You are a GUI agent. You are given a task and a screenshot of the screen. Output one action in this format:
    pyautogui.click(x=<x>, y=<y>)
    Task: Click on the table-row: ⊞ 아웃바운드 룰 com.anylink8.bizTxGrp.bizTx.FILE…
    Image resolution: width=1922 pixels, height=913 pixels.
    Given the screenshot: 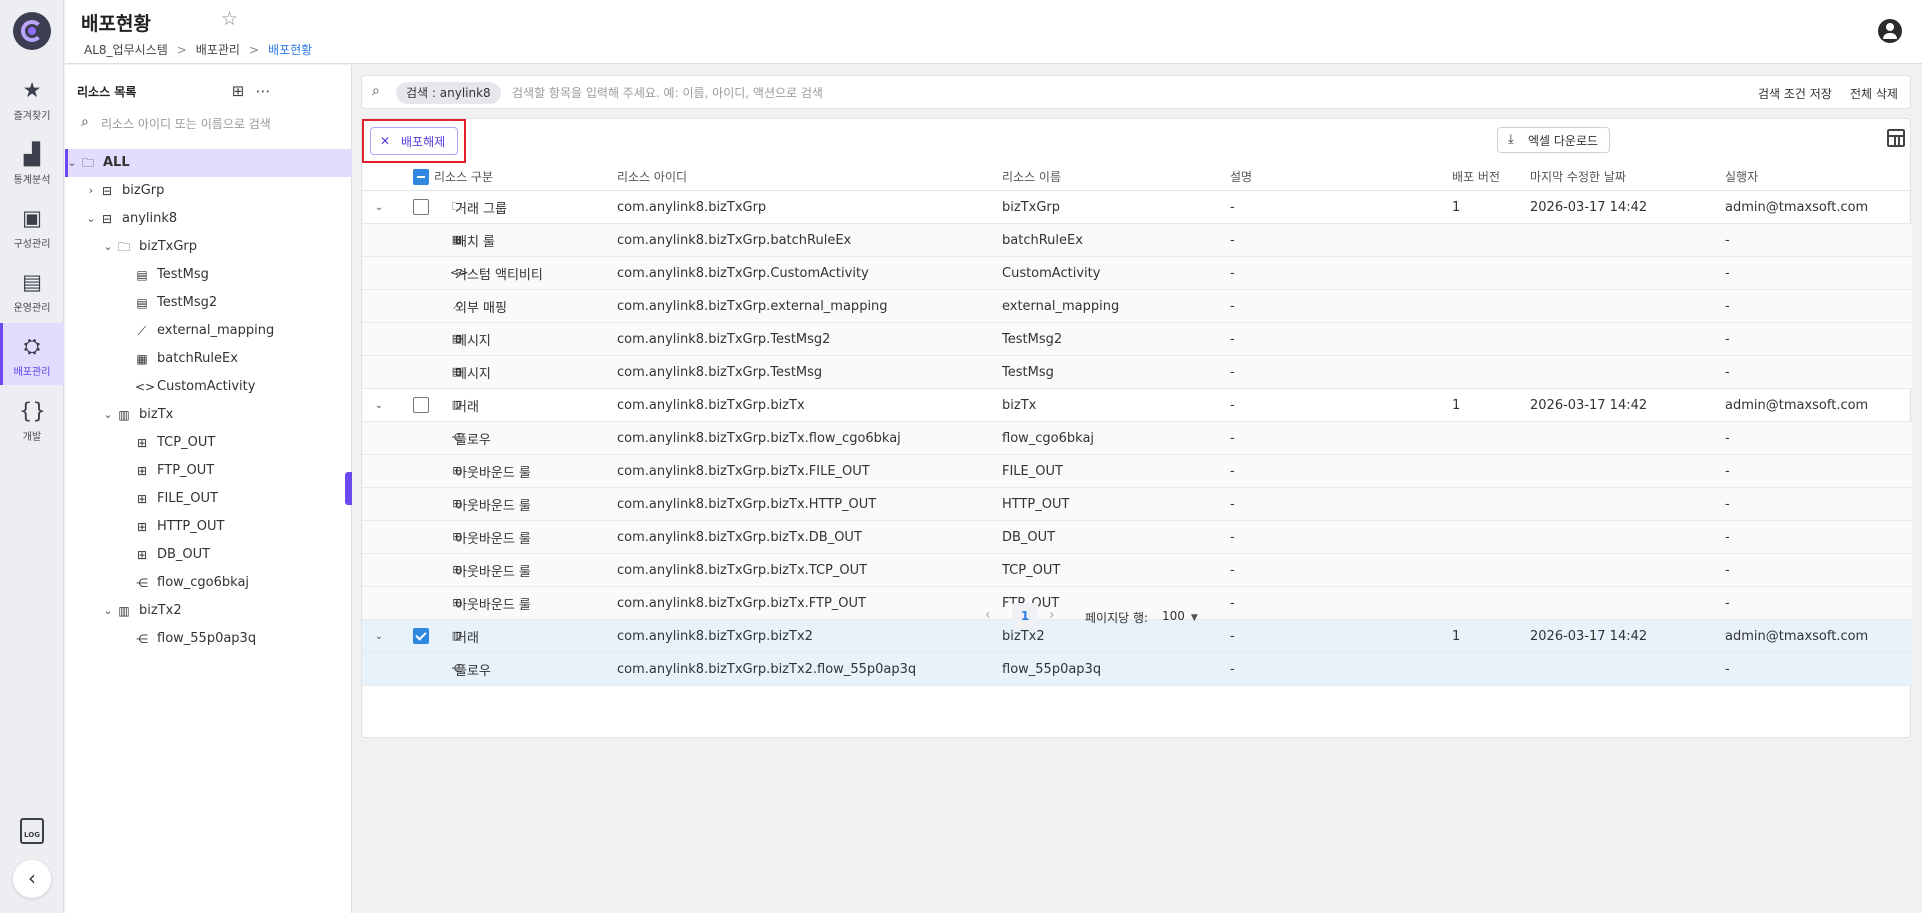 What is the action you would take?
    pyautogui.click(x=1137, y=471)
    